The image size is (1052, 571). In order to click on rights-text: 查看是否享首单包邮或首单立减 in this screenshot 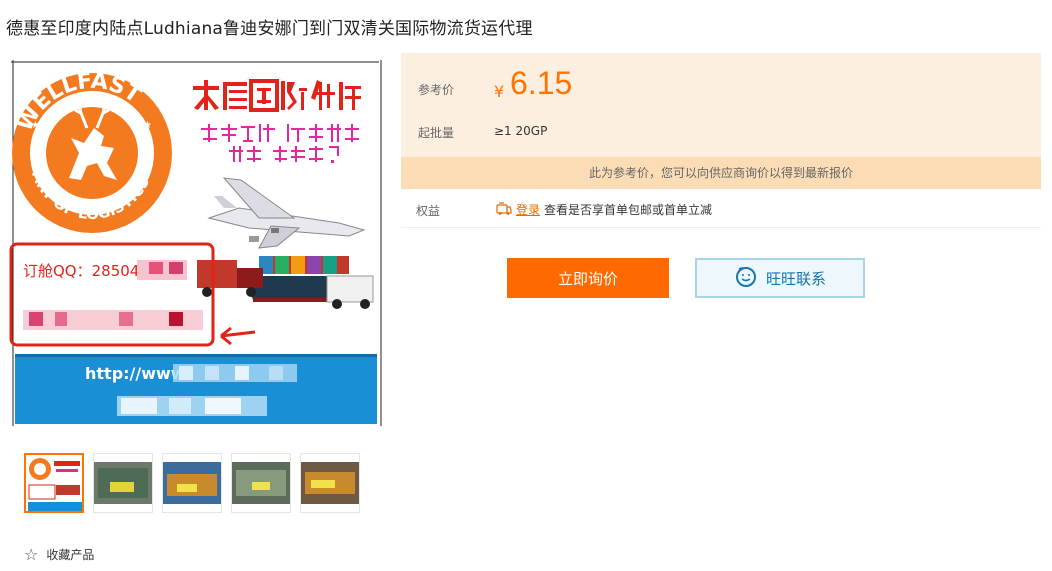, I will do `click(628, 210)`.